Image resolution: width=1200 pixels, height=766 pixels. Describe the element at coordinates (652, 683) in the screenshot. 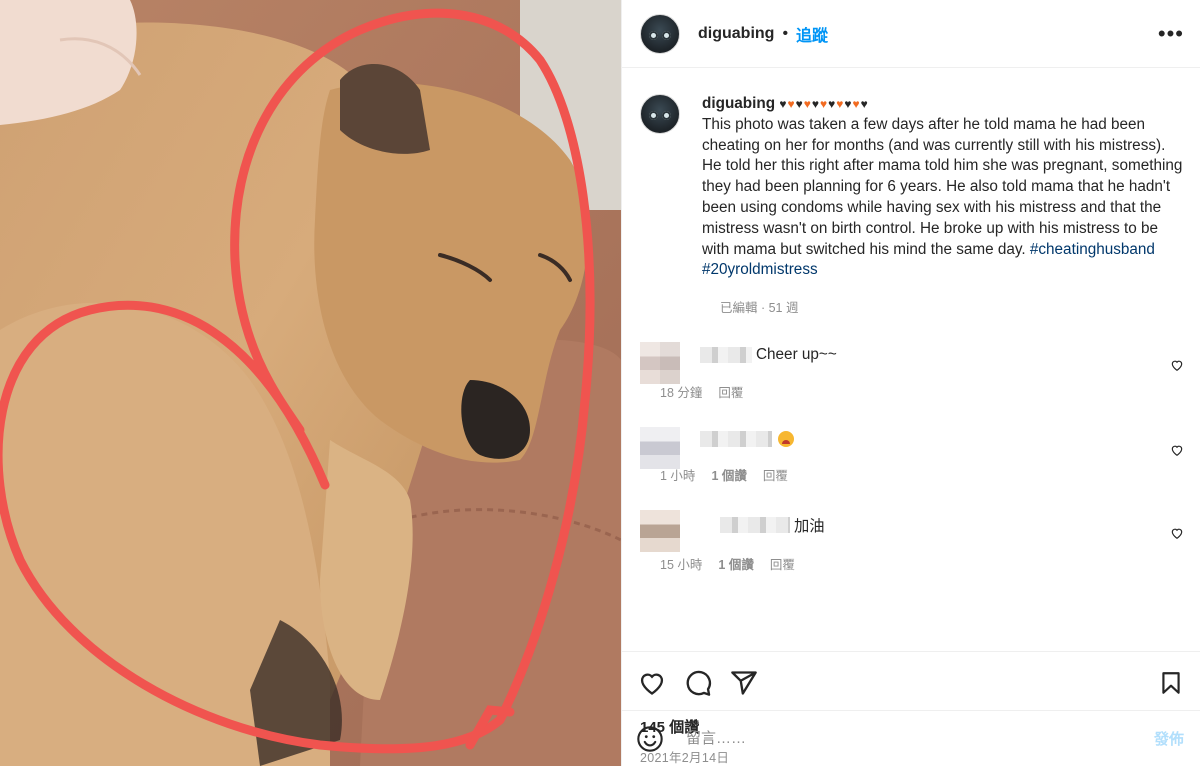

I see `heart-icon` at that location.